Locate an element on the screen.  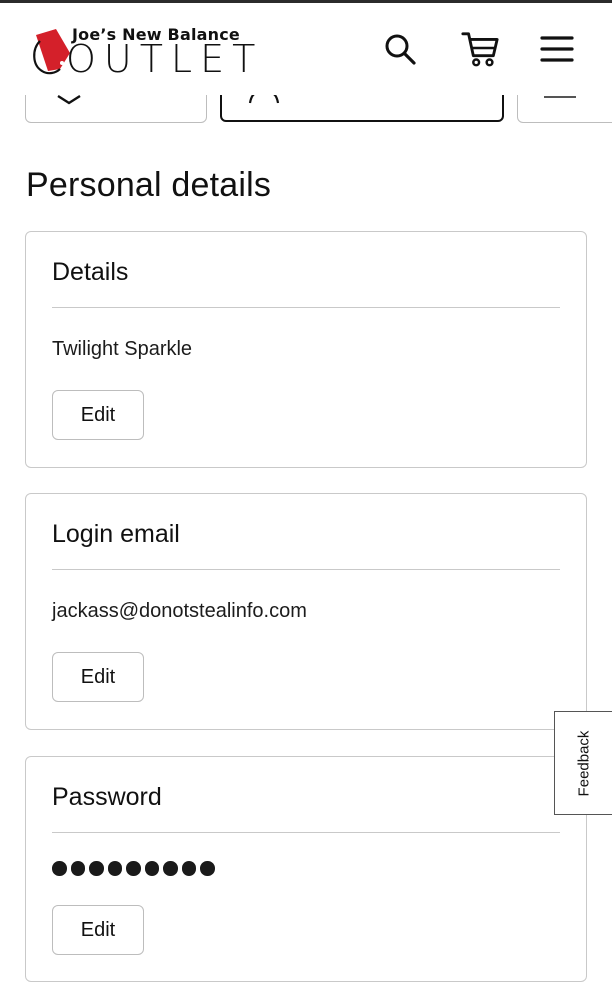
login-email-heading: Login email is located at coordinates (116, 534).